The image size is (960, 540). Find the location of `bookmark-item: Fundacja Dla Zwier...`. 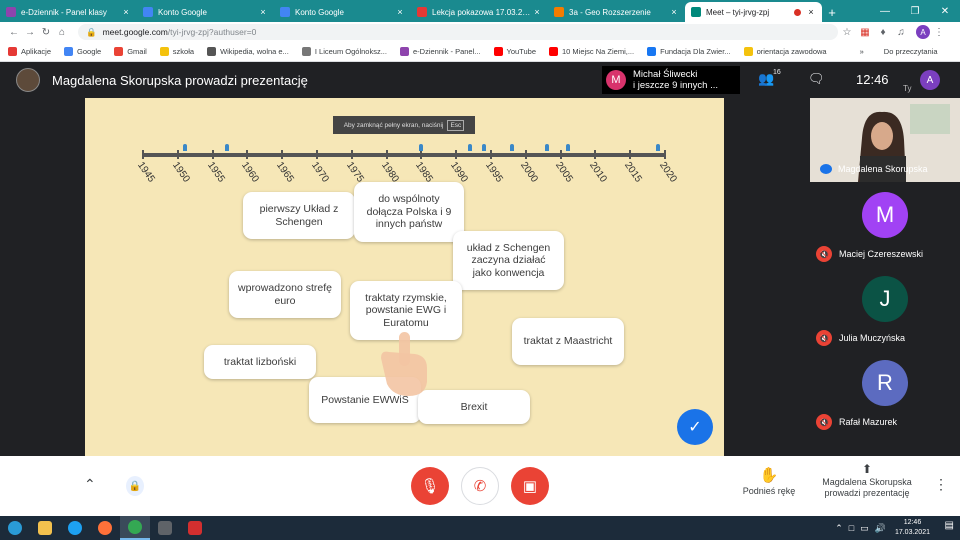

bookmark-item: Fundacja Dla Zwier... is located at coordinates (689, 51).